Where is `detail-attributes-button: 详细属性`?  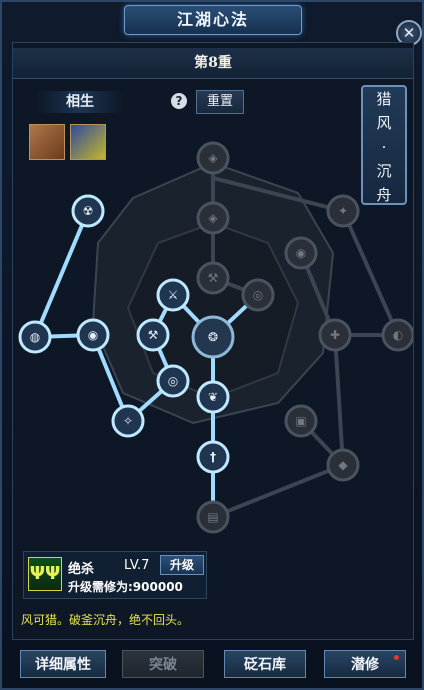
detail-attributes-button: 详细属性 is located at coordinates (63, 664).